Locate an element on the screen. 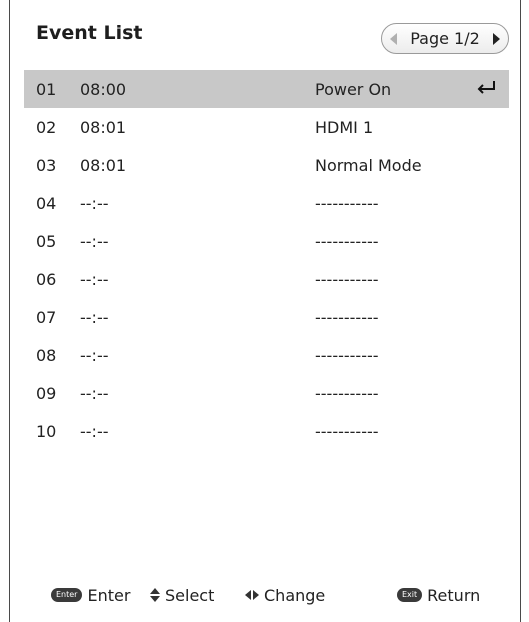 This screenshot has height=622, width=529. event-time: 08:00 is located at coordinates (103, 89).